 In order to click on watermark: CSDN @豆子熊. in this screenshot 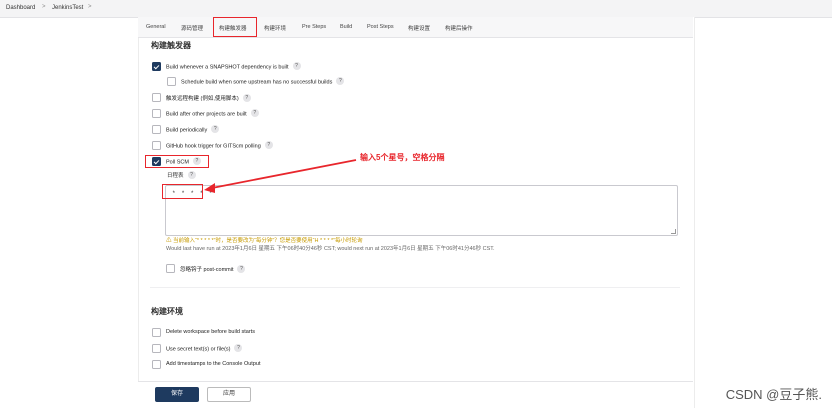, I will do `click(773, 394)`.